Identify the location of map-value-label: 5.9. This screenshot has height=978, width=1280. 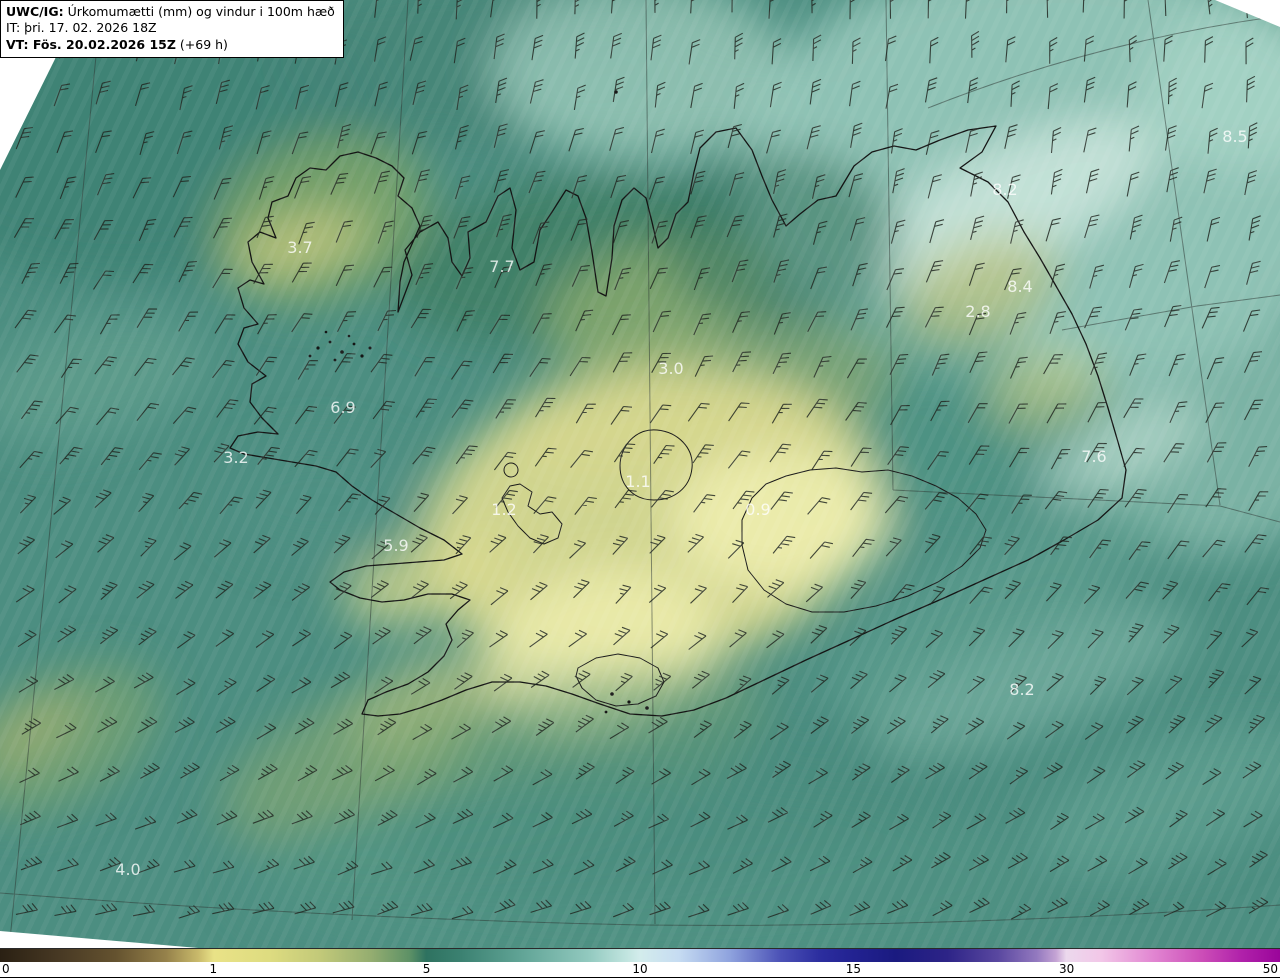
(395, 545).